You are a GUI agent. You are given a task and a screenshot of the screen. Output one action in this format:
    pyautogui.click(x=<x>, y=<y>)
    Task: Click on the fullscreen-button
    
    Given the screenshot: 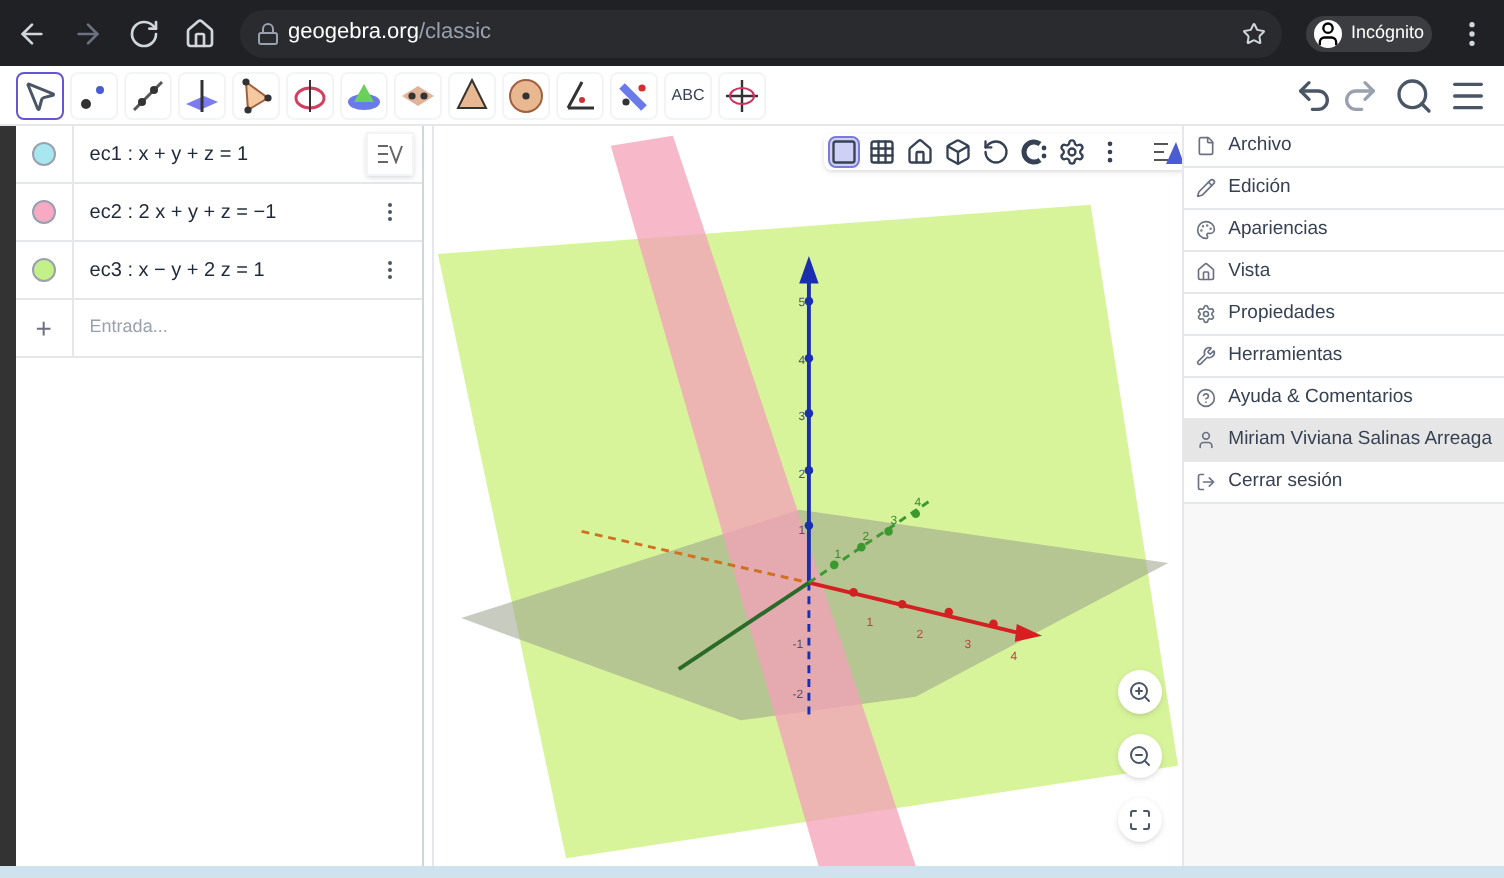 What is the action you would take?
    pyautogui.click(x=1140, y=820)
    